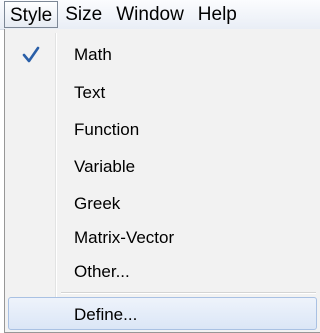 Image resolution: width=320 pixels, height=333 pixels. What do you see at coordinates (150, 14) in the screenshot?
I see `menu-window: Window` at bounding box center [150, 14].